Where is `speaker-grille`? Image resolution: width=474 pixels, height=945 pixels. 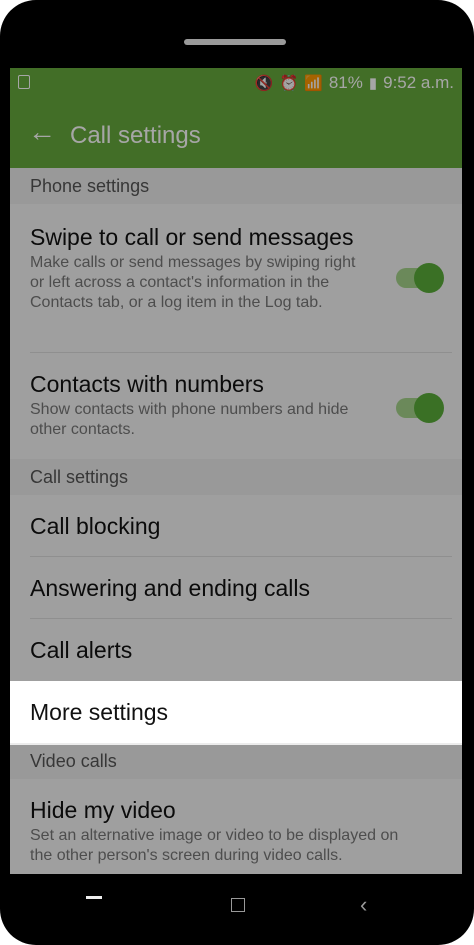 speaker-grille is located at coordinates (235, 42).